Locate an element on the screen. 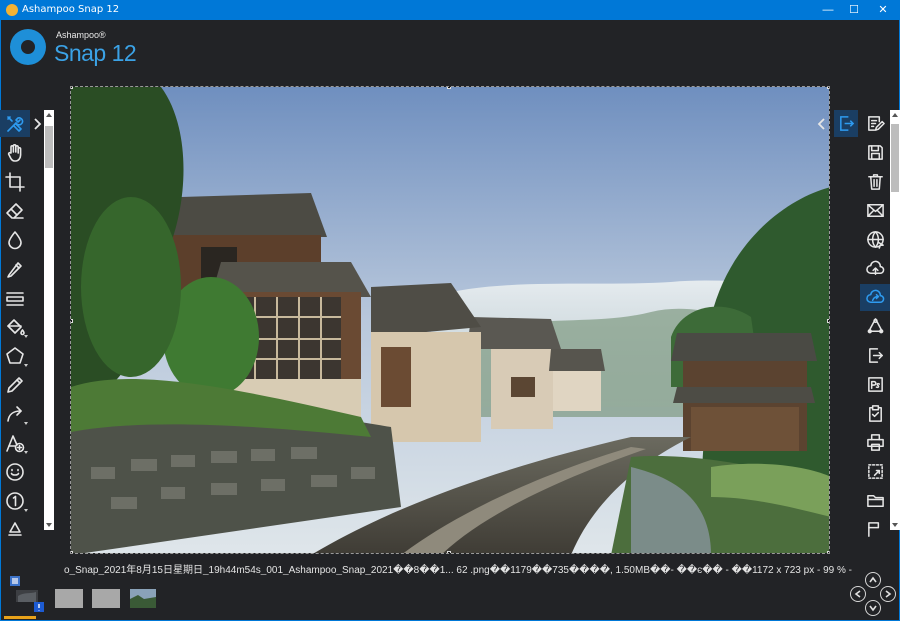 The image size is (900, 621). tools-icon is located at coordinates (15, 123).